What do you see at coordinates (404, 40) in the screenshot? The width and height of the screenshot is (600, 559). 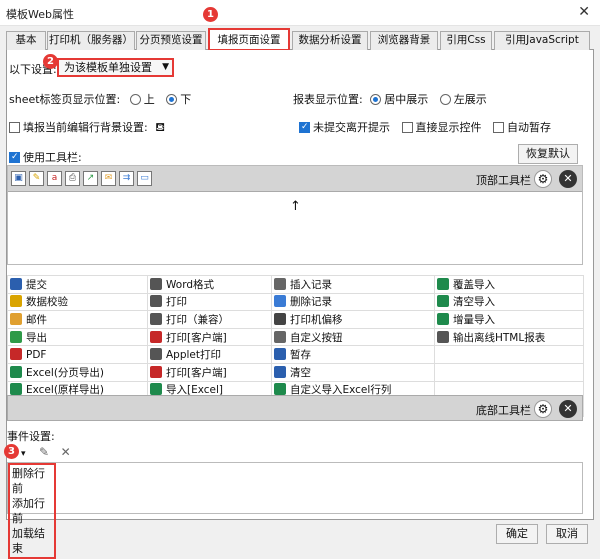 I see `tab-browser-bg: 浏览器背景` at bounding box center [404, 40].